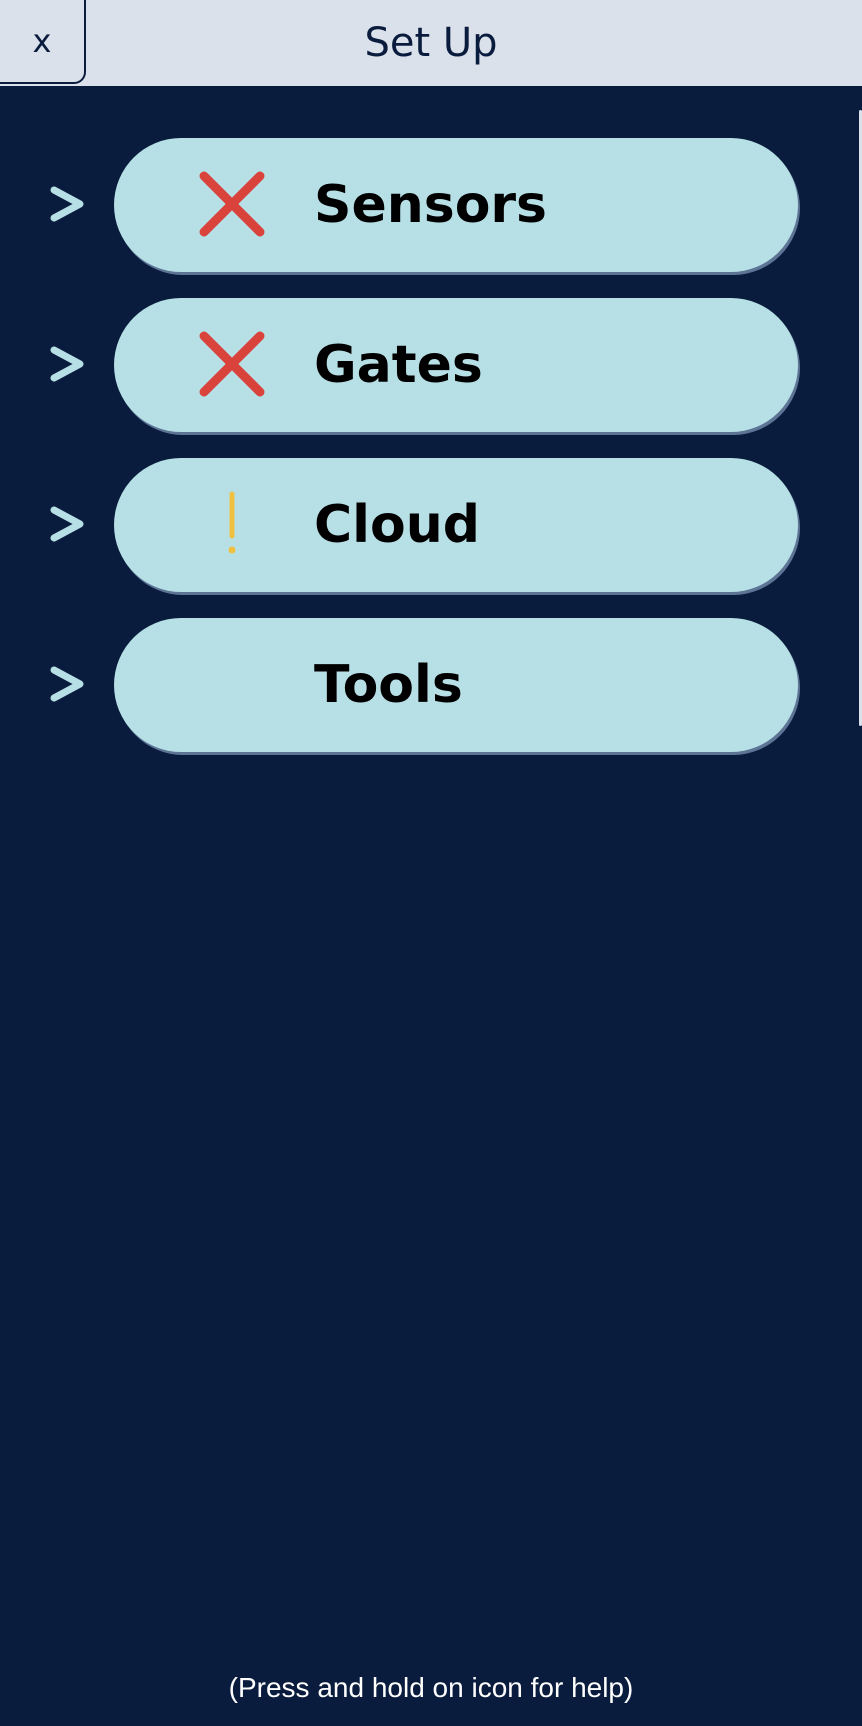  I want to click on cloud-button: Cloud, so click(456, 525).